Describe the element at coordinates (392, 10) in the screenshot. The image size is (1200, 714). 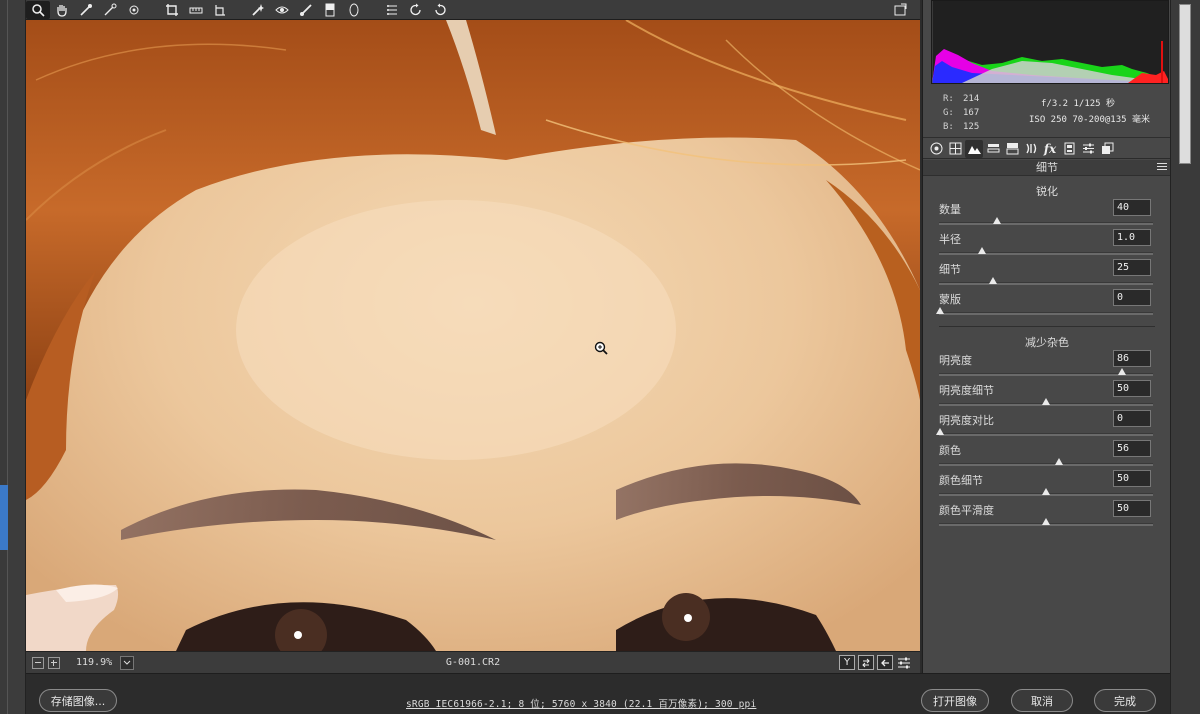
I see `preferences-icon` at that location.